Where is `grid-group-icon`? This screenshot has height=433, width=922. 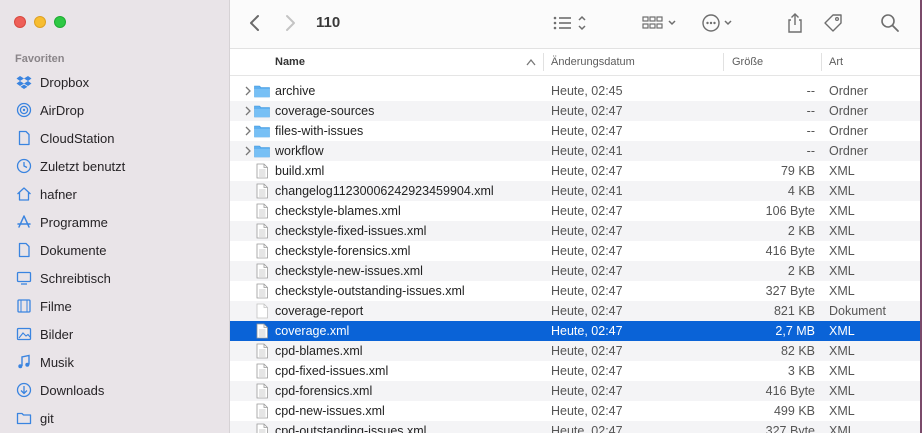 grid-group-icon is located at coordinates (659, 22).